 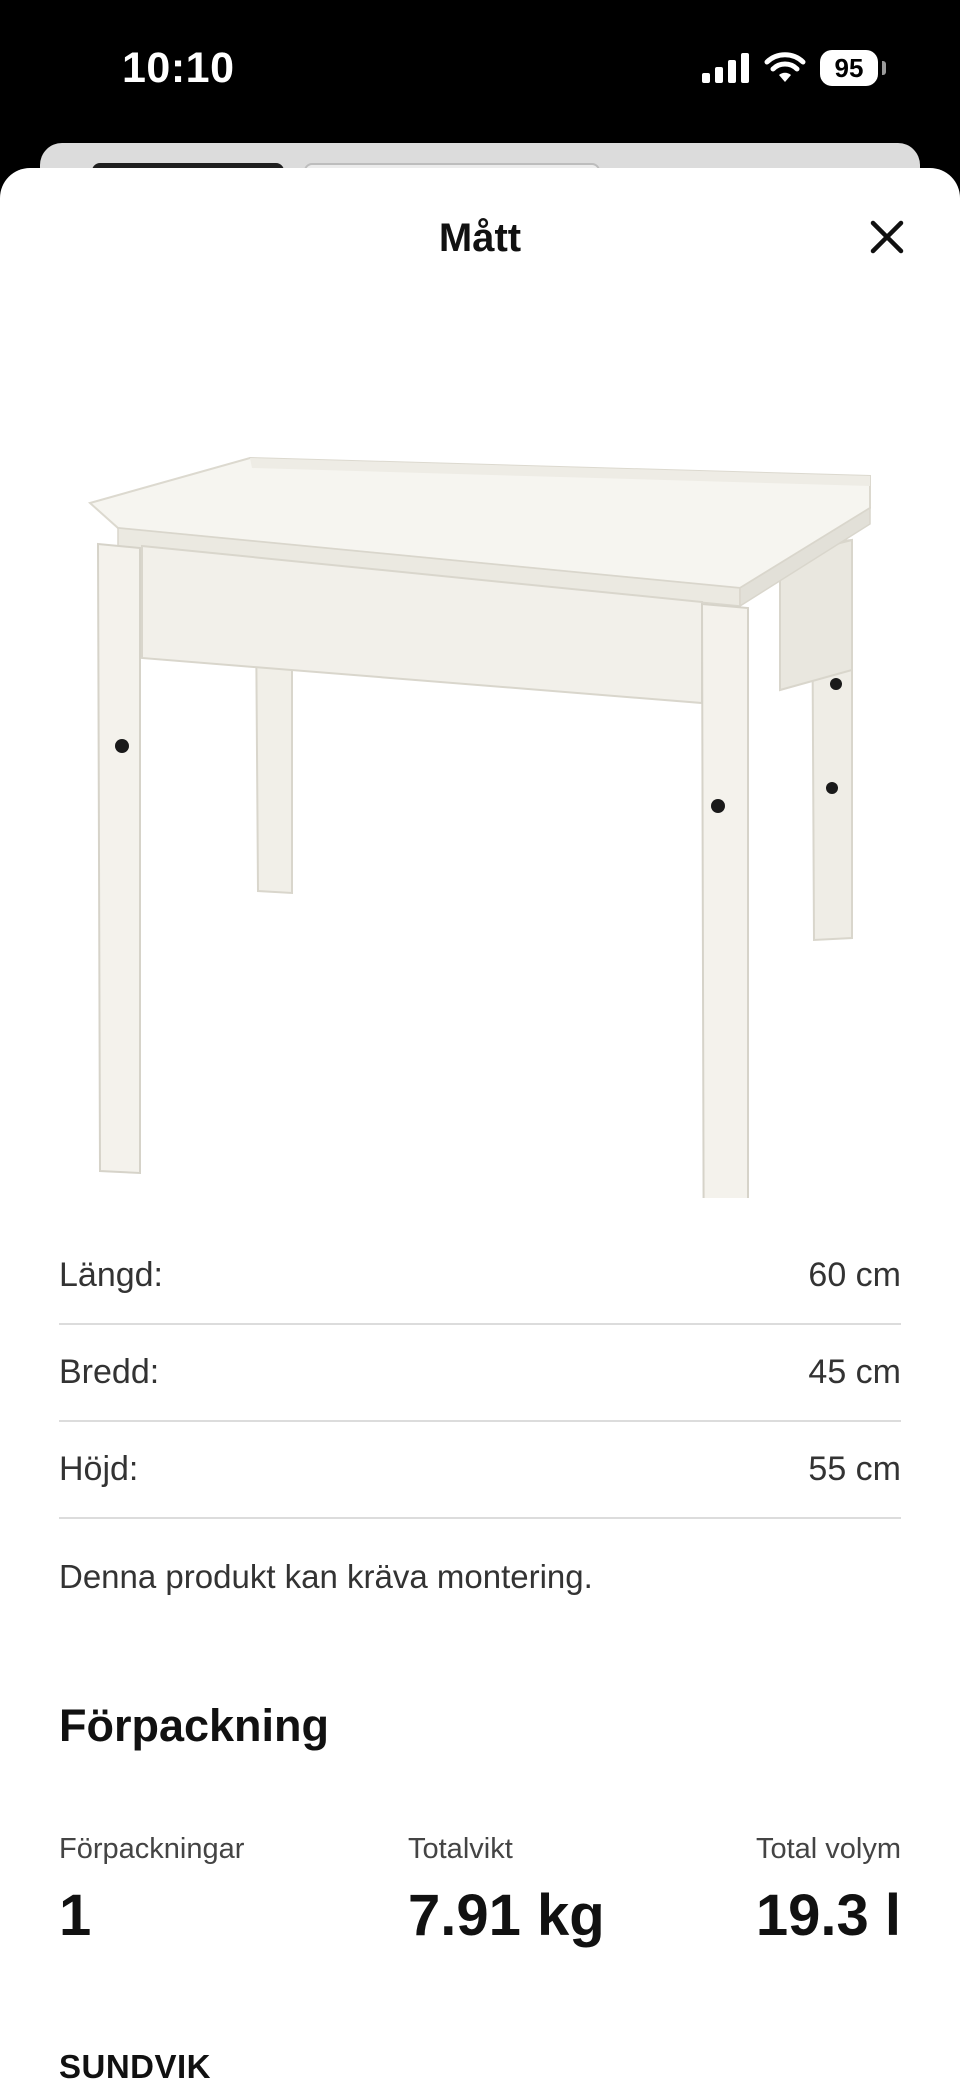 I want to click on stat-label: Total volym, so click(x=828, y=1849).